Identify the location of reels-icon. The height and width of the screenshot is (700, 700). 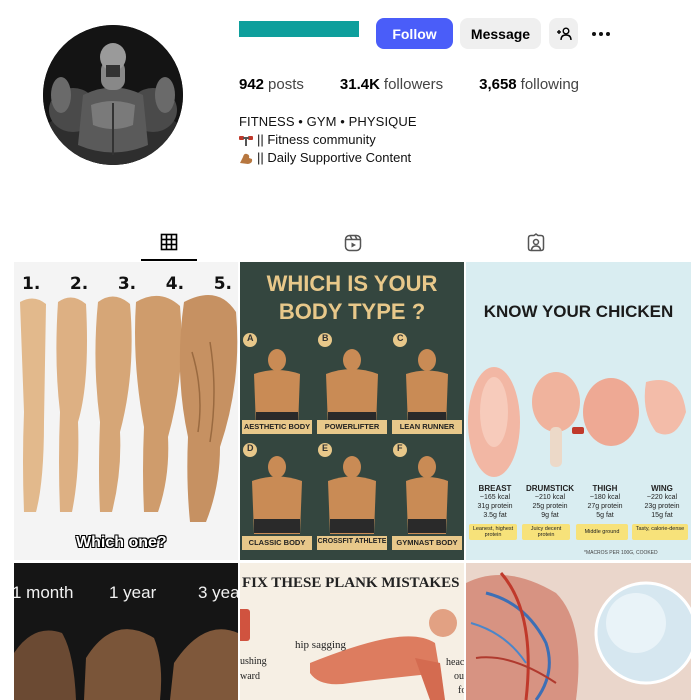
(353, 243).